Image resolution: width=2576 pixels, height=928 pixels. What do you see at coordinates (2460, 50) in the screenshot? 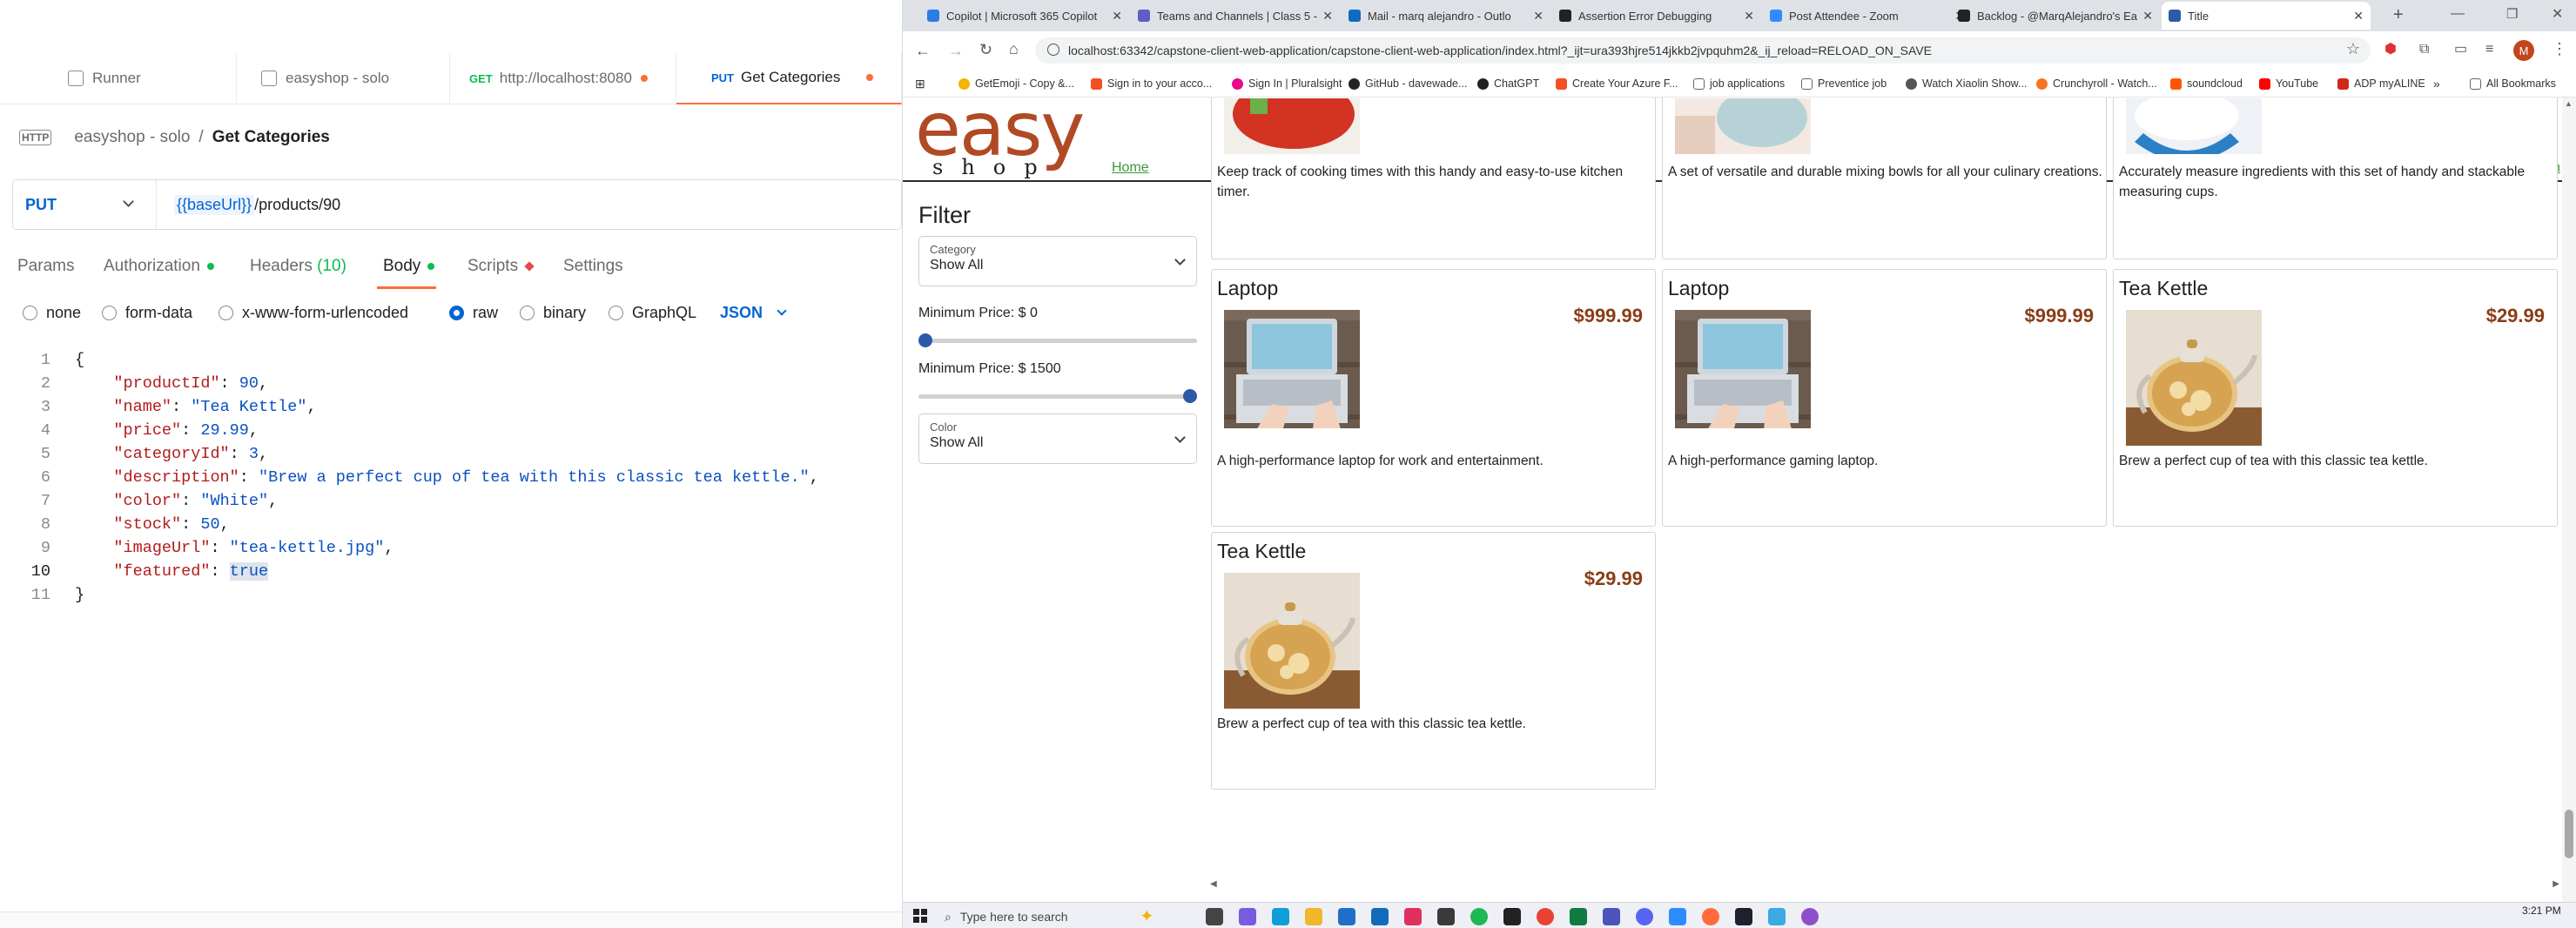
I see `sidebar-icon: ▭` at bounding box center [2460, 50].